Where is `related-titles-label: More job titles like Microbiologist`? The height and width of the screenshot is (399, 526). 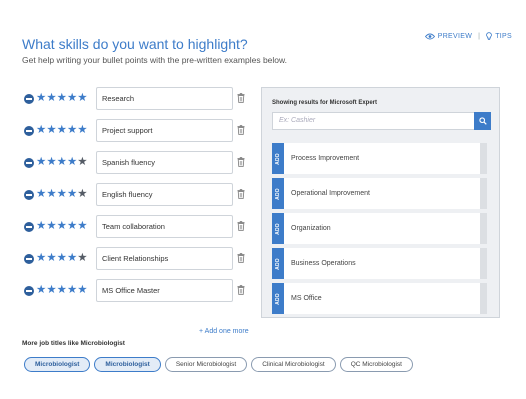
related-titles-label: More job titles like Microbiologist is located at coordinates (73, 343).